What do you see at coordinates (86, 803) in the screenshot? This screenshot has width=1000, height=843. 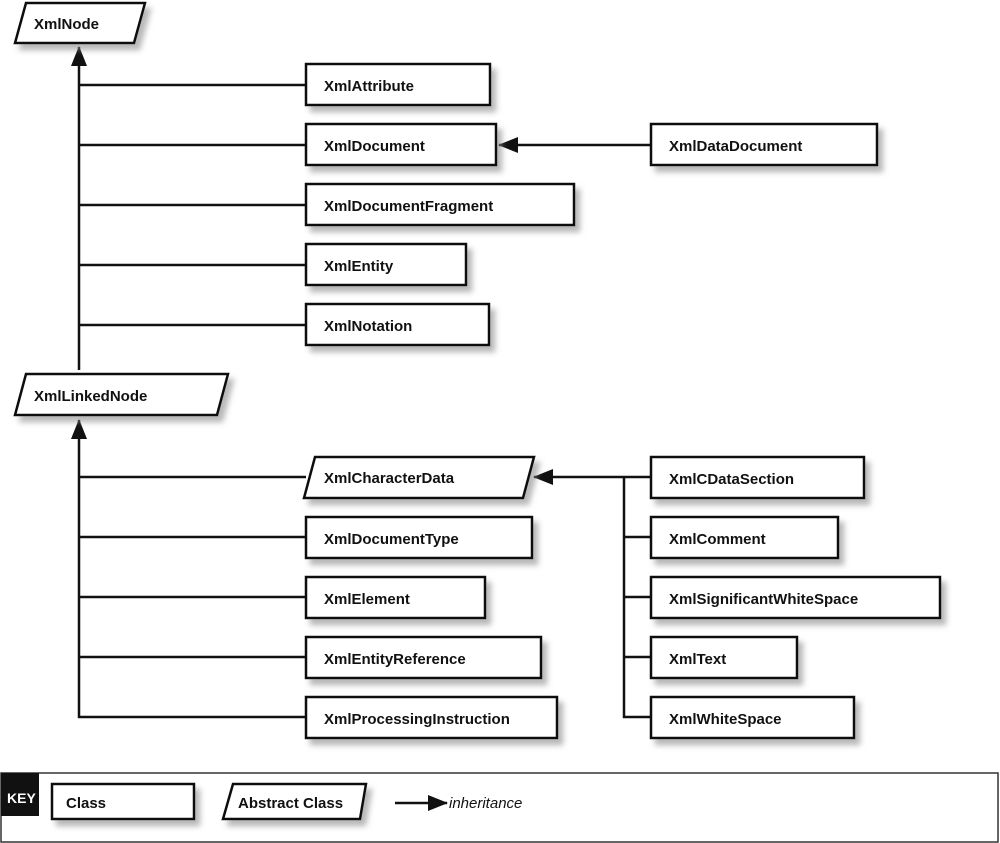 I see `legend-class-label: Class` at bounding box center [86, 803].